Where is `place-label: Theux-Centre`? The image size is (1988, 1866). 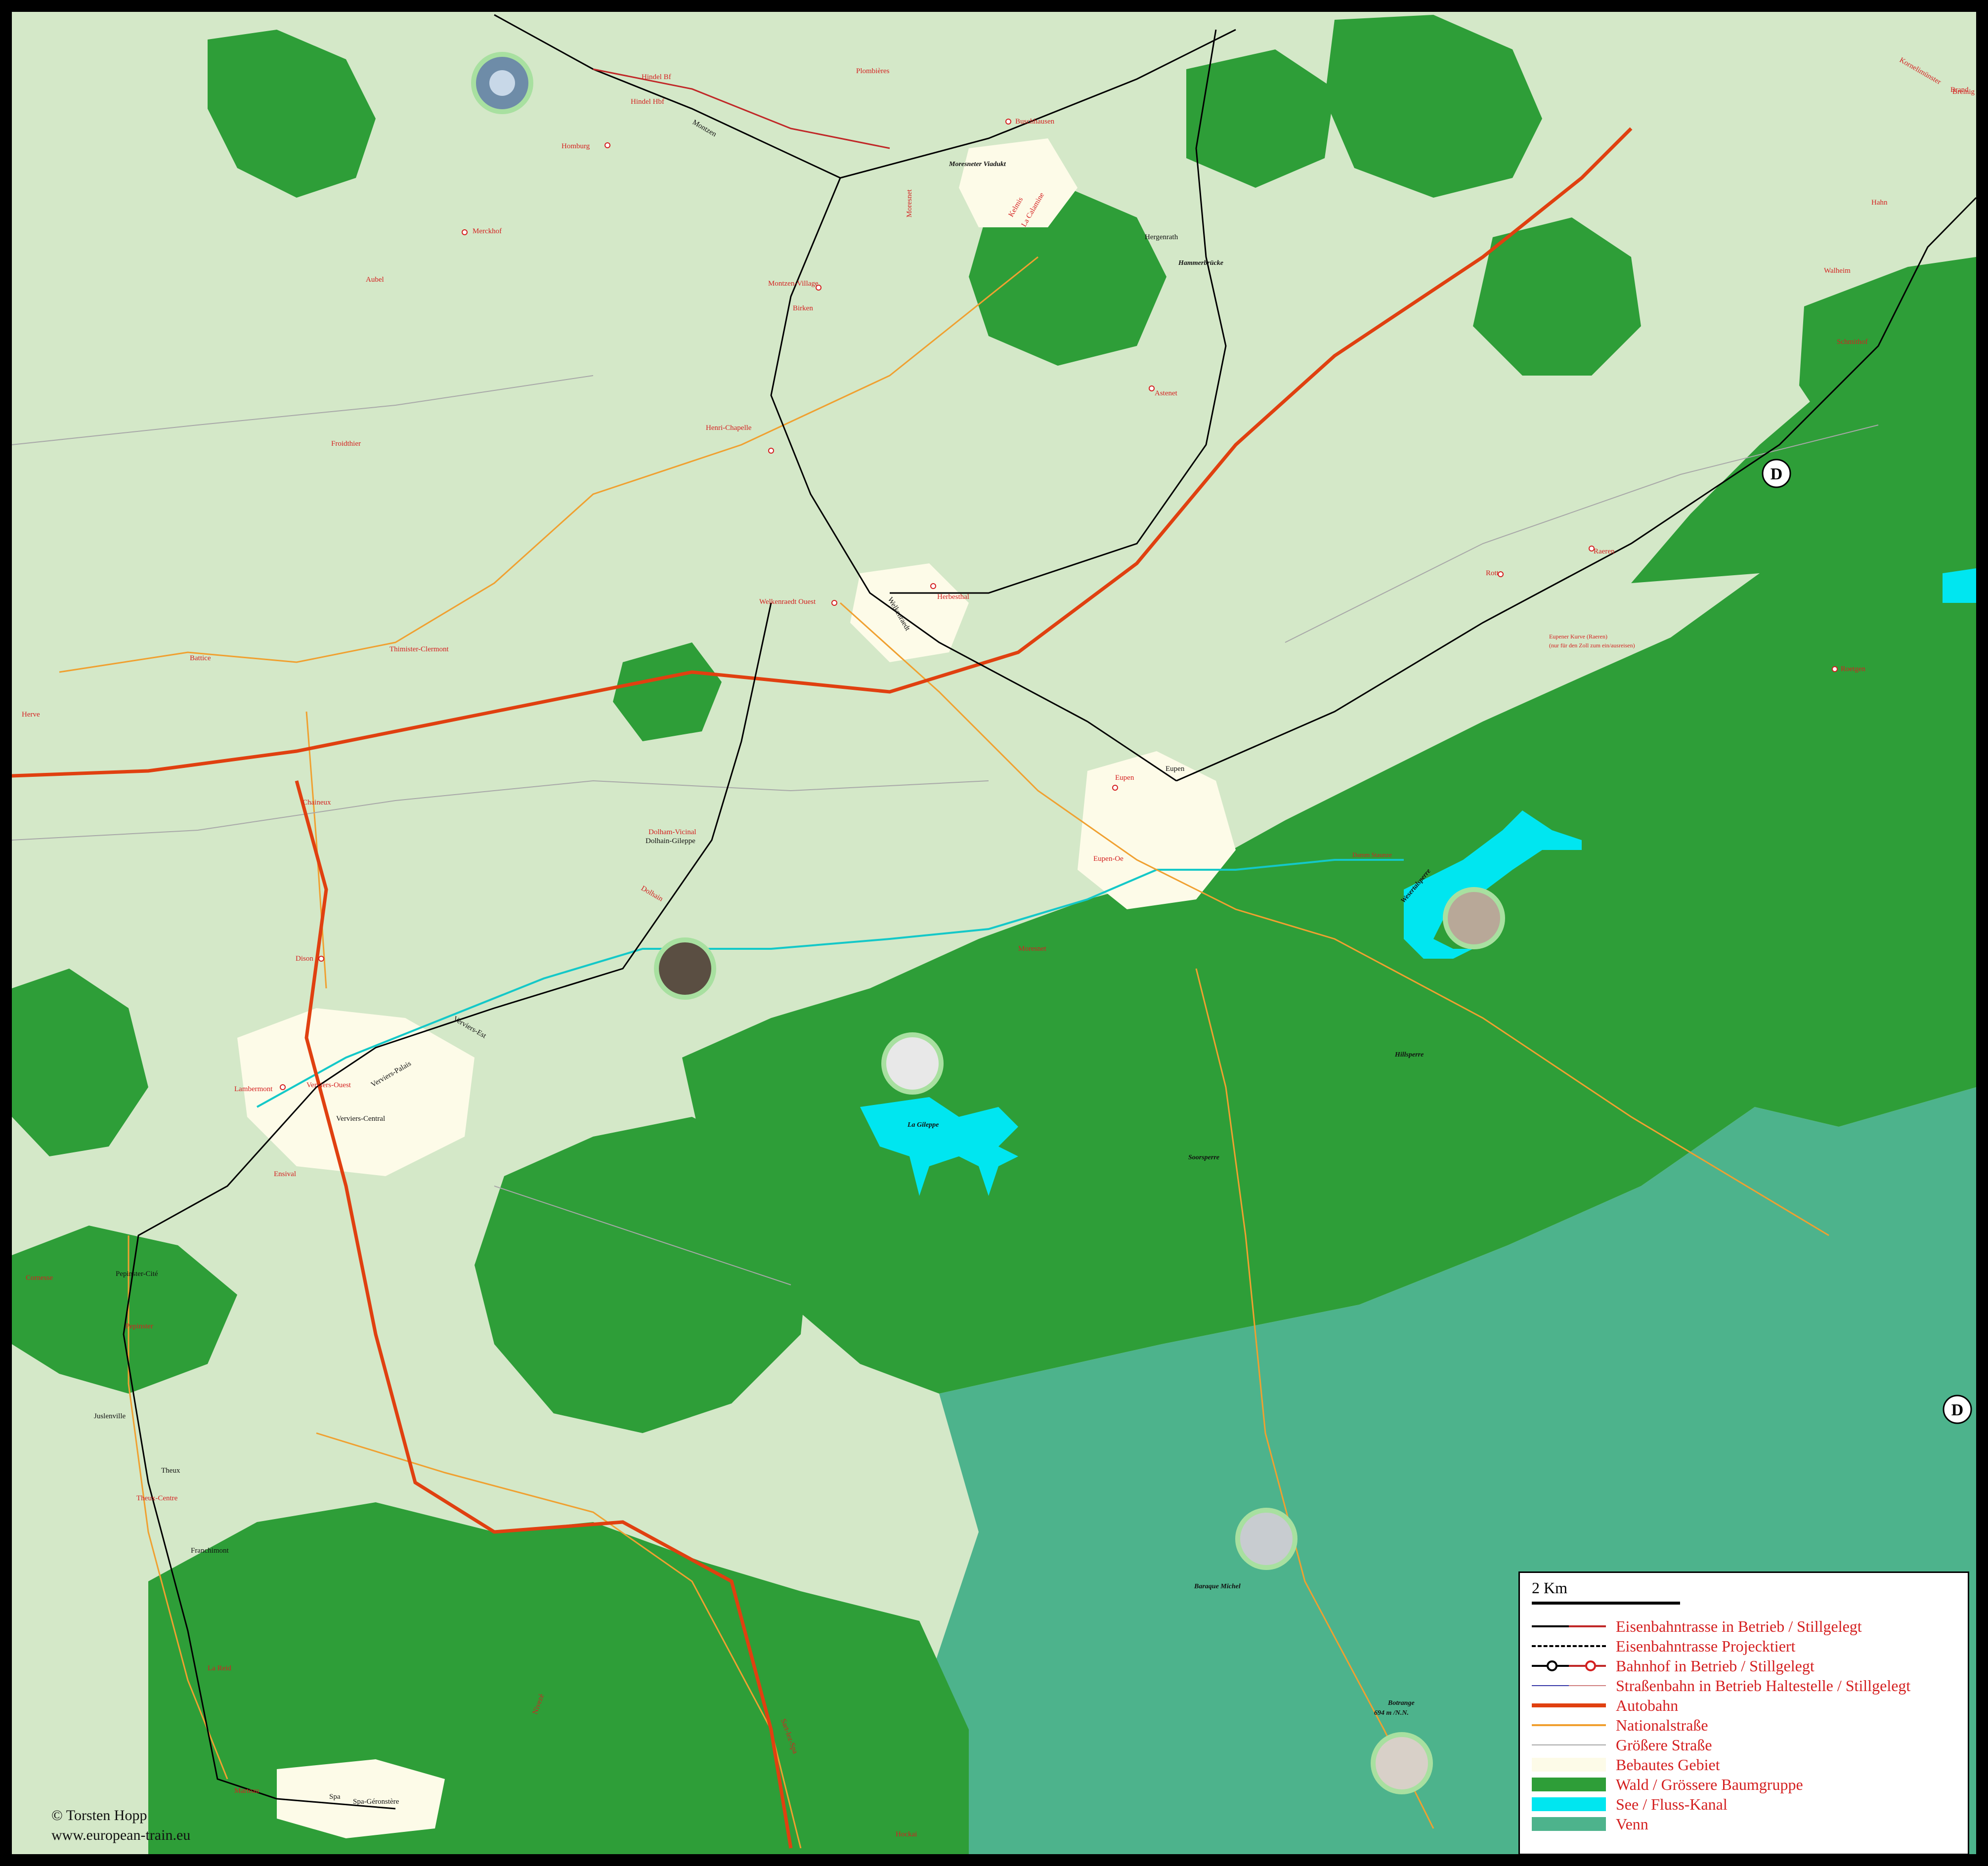 place-label: Theux-Centre is located at coordinates (157, 1498).